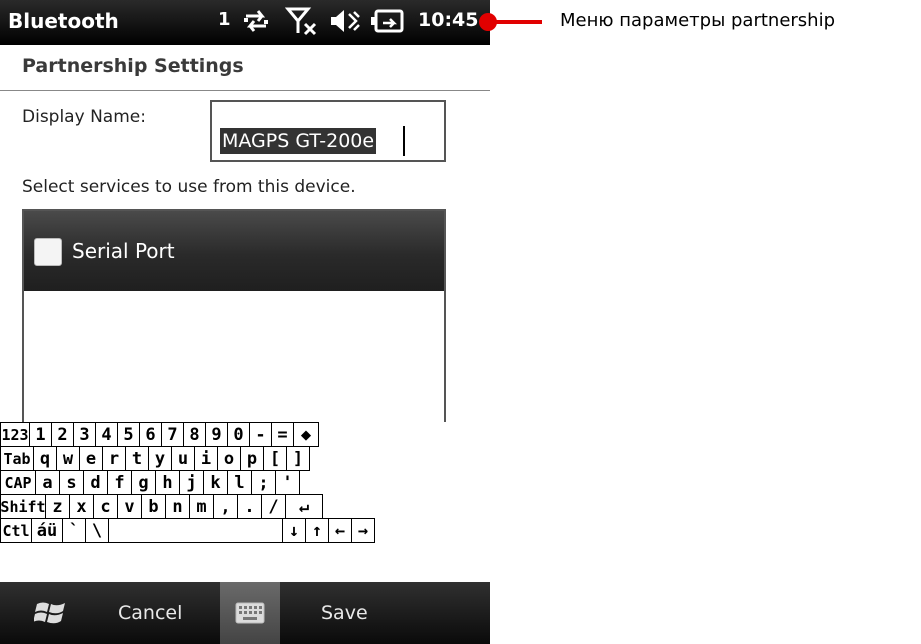 Image resolution: width=921 pixels, height=644 pixels. I want to click on key-2: 2, so click(62, 434).